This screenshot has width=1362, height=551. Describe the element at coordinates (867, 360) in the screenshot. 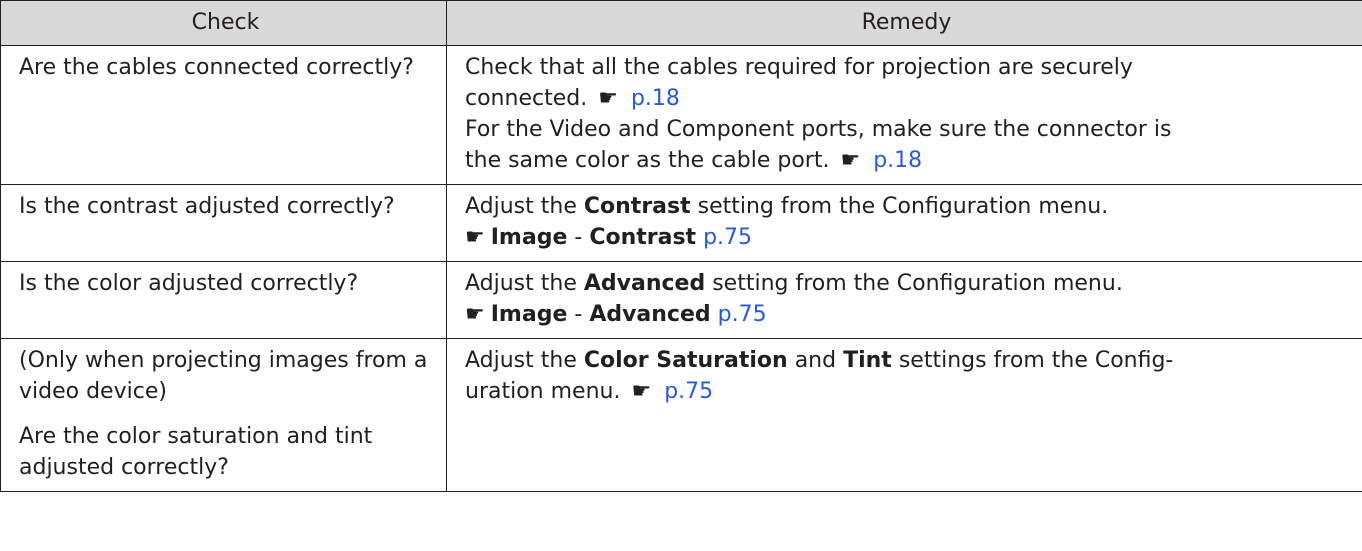

I see `setting-name: Tint` at that location.